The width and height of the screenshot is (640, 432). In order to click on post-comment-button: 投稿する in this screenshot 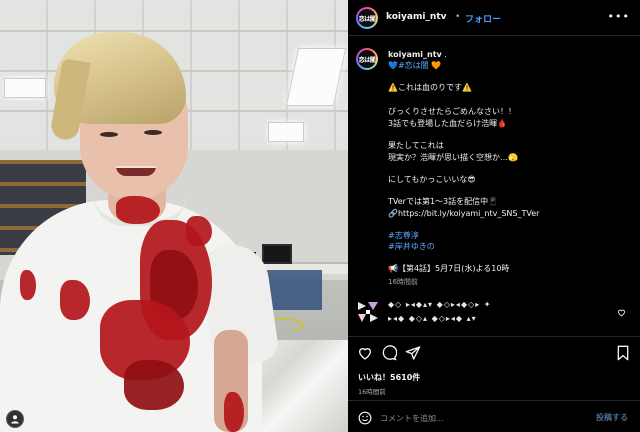, I will do `click(612, 417)`.